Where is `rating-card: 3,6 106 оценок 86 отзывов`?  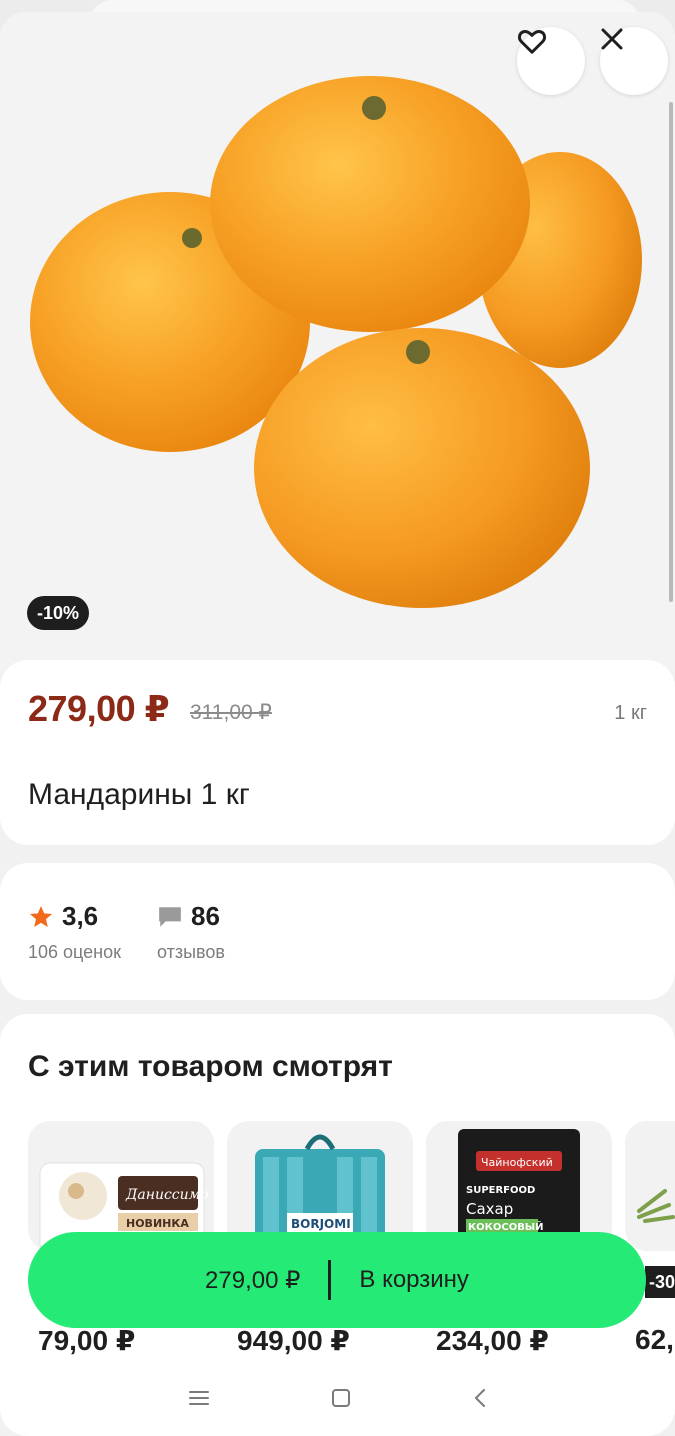
rating-card: 3,6 106 оценок 86 отзывов is located at coordinates (337, 931).